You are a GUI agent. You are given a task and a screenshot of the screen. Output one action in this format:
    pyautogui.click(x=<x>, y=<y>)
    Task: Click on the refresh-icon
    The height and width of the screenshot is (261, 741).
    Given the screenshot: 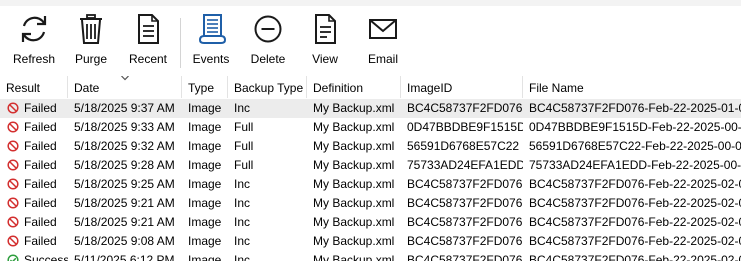 What is the action you would take?
    pyautogui.click(x=34, y=29)
    